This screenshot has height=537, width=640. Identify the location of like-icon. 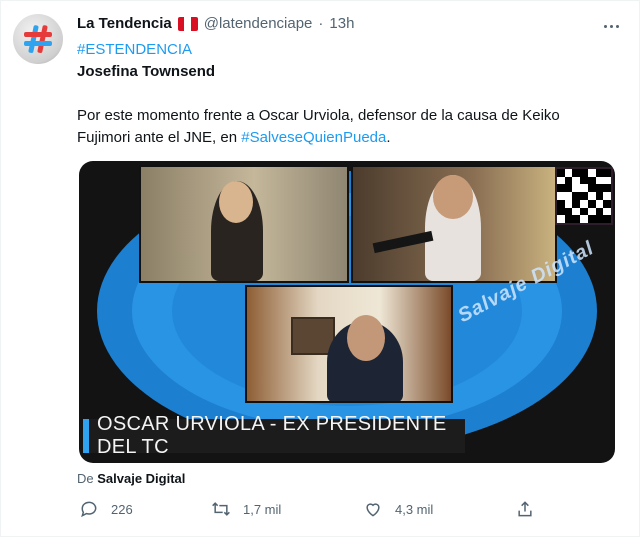
(373, 510).